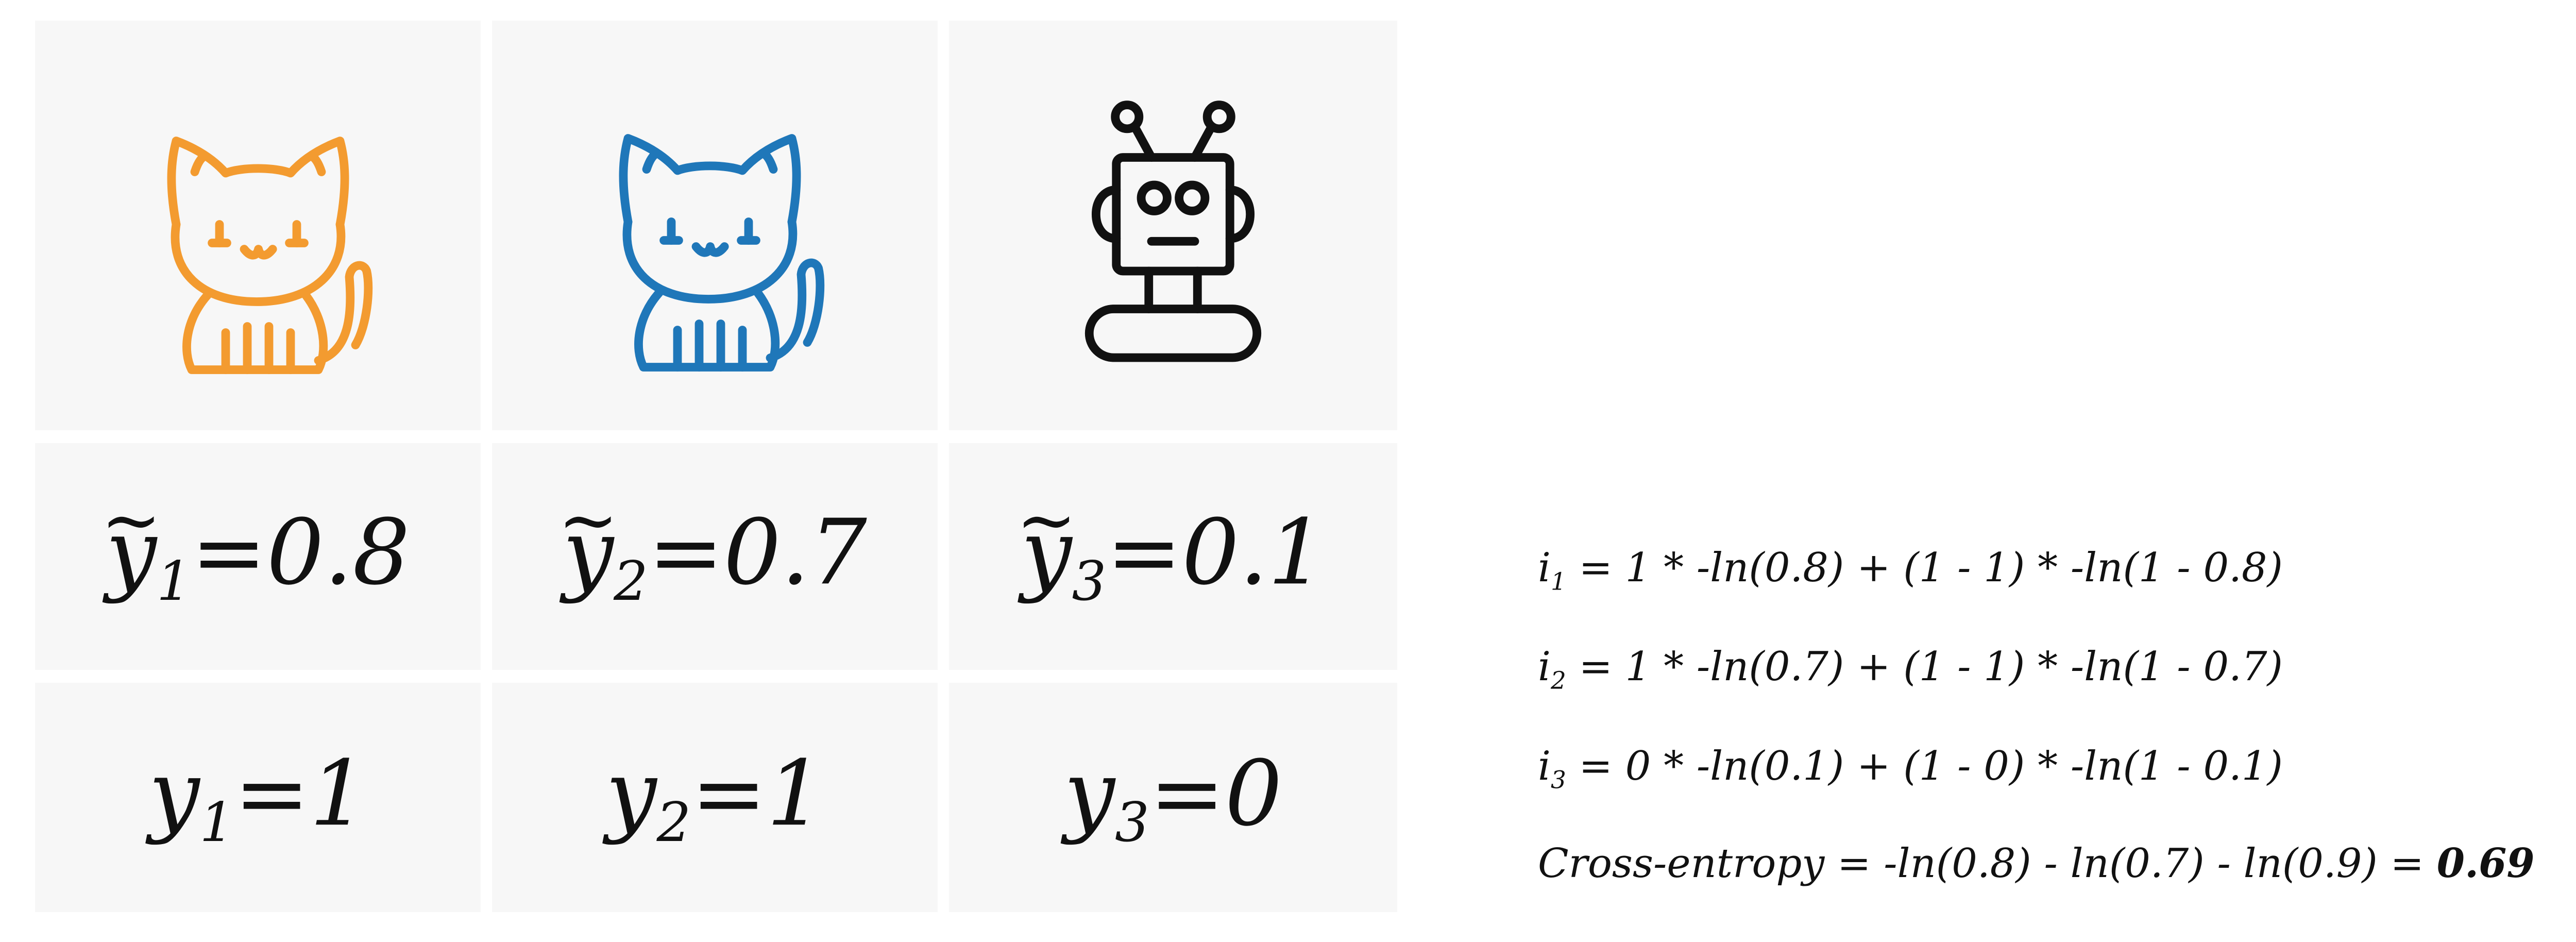 This screenshot has height=942, width=2576. I want to click on prediction-cell-3: y ~3=0.1, so click(1173, 556).